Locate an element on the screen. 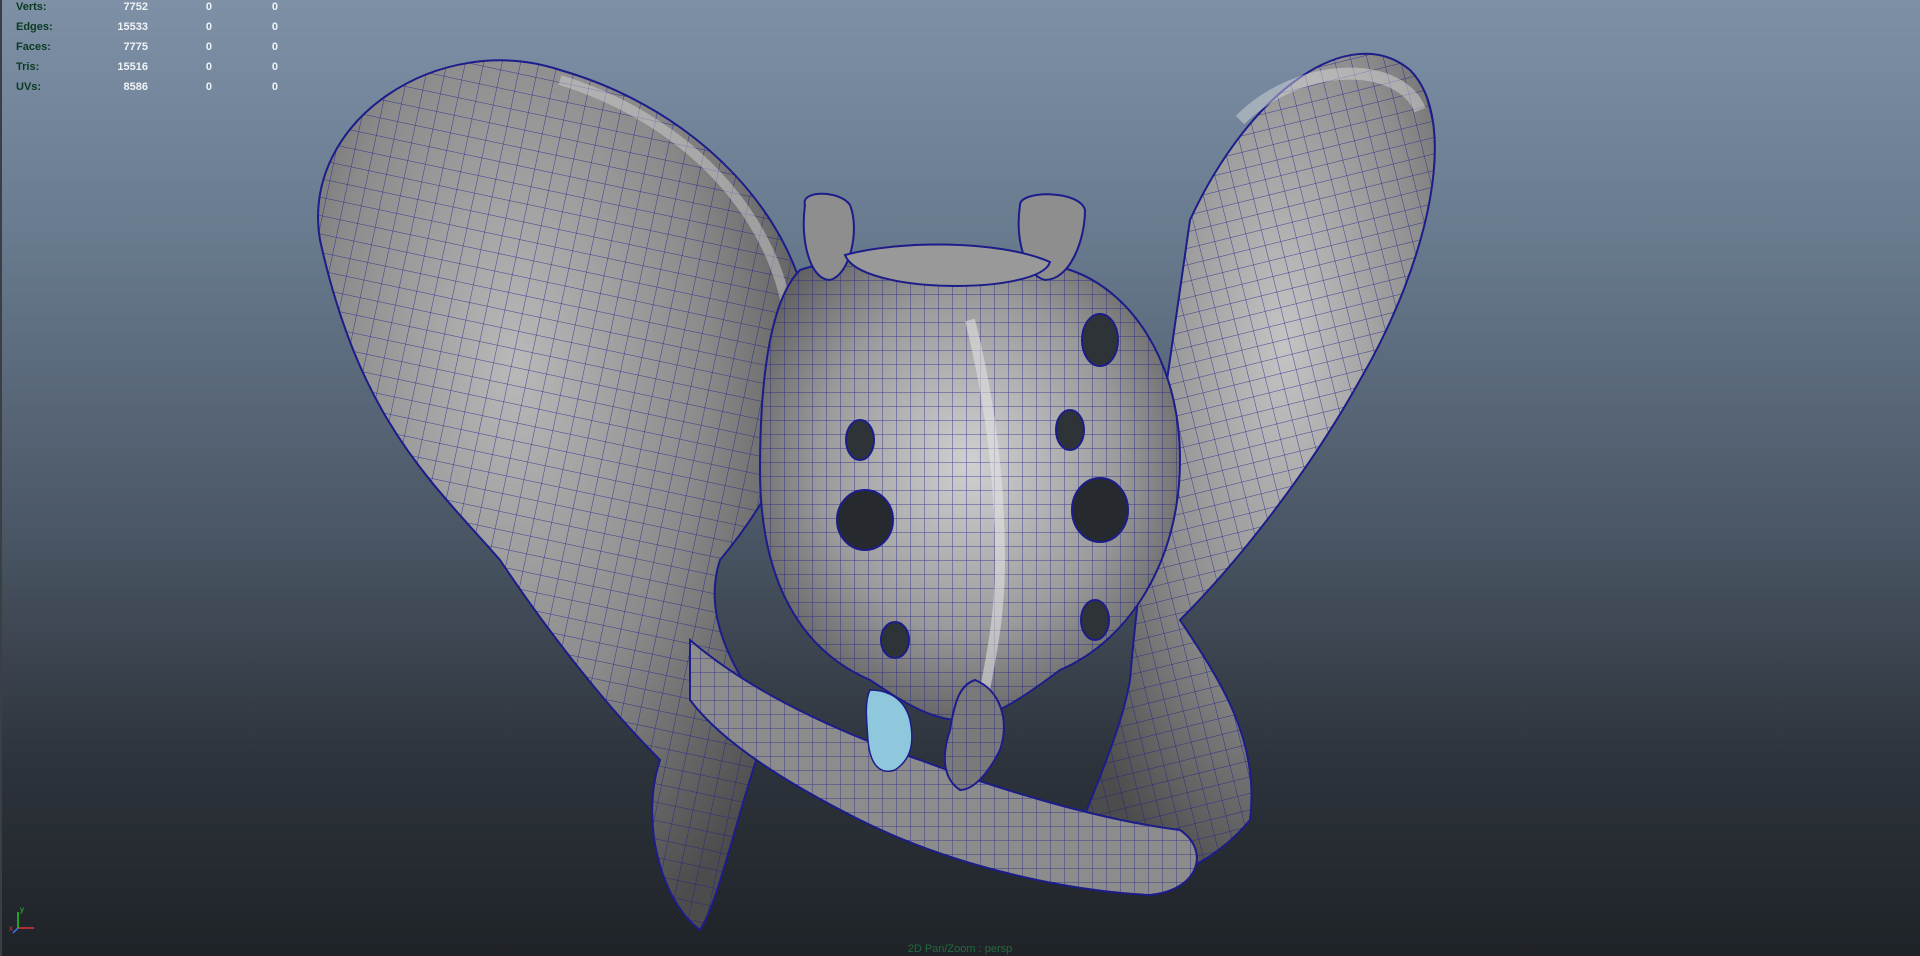 This screenshot has width=1920, height=956. hud-row-edges: Edges: 15533 0 0 is located at coordinates (147, 27).